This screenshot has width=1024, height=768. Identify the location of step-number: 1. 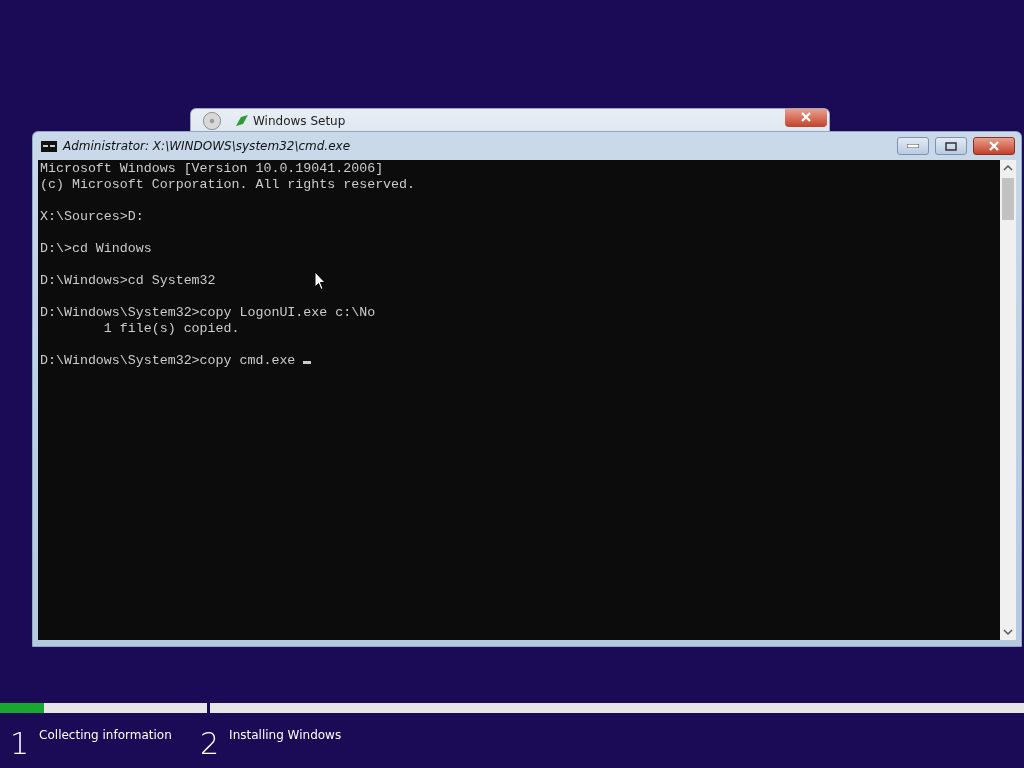
(20, 744).